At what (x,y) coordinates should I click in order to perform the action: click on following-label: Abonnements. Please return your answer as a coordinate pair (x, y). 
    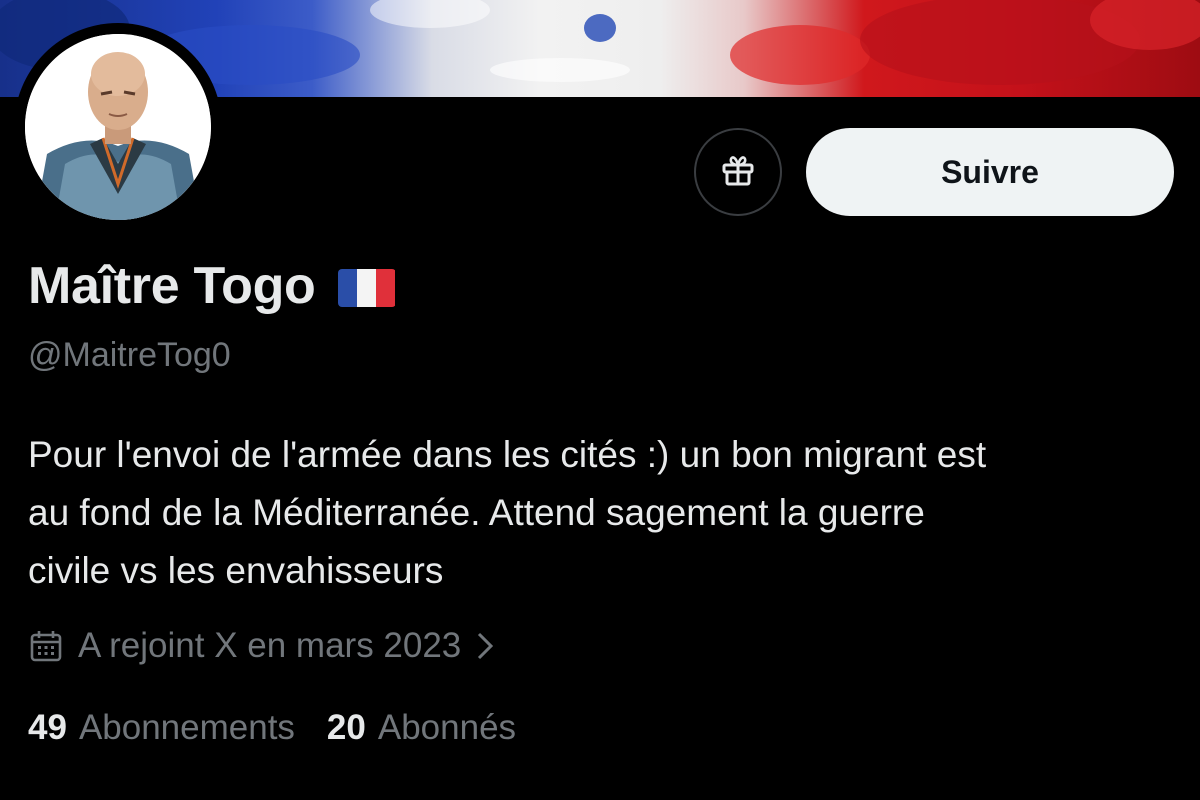
    Looking at the image, I should click on (186, 727).